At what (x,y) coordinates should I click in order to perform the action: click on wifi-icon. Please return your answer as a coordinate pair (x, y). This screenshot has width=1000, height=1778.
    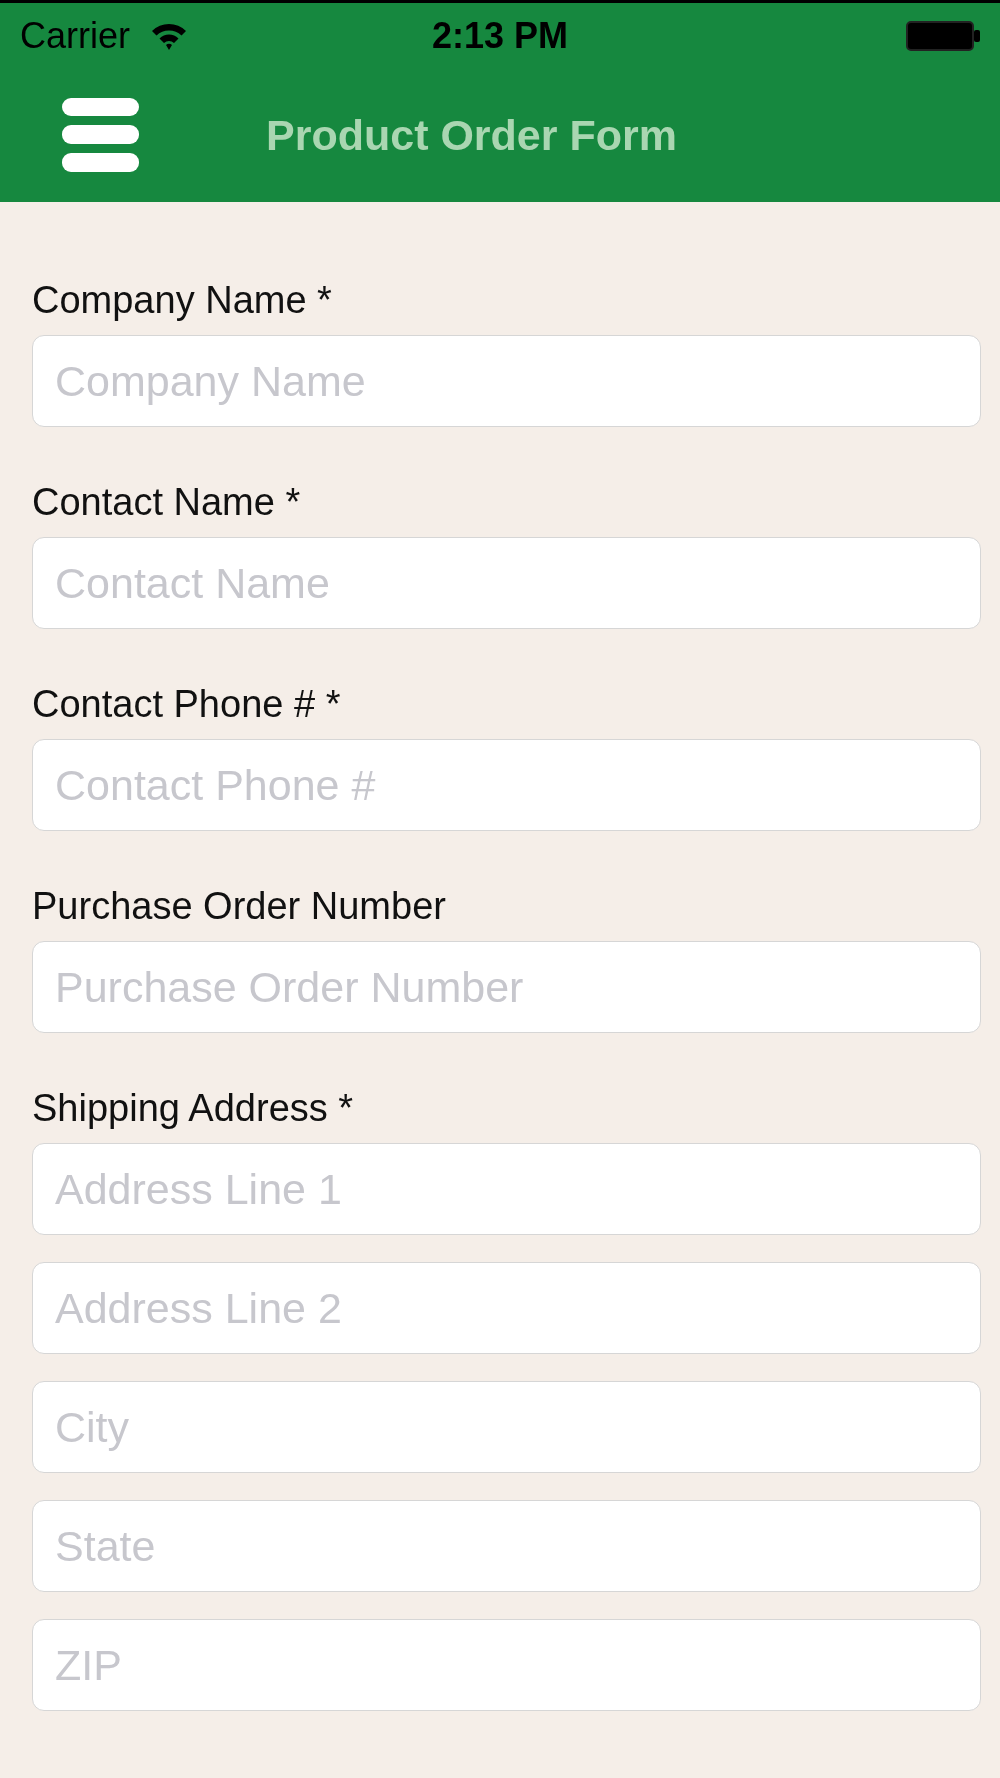
    Looking at the image, I should click on (169, 35).